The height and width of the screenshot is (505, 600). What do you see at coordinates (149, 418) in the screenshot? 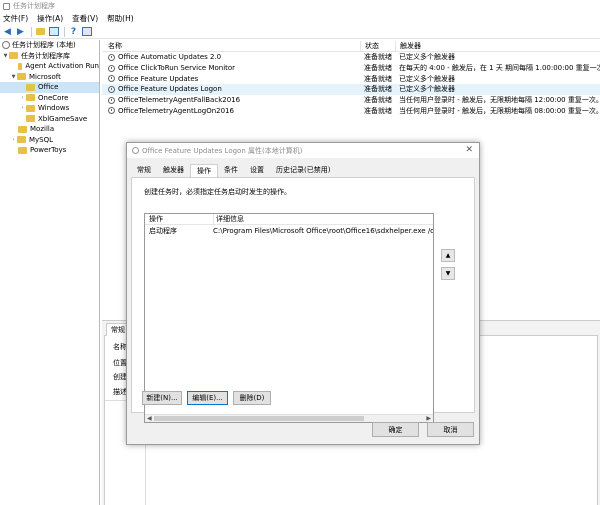
I see `scroll-left-icon: ◀` at bounding box center [149, 418].